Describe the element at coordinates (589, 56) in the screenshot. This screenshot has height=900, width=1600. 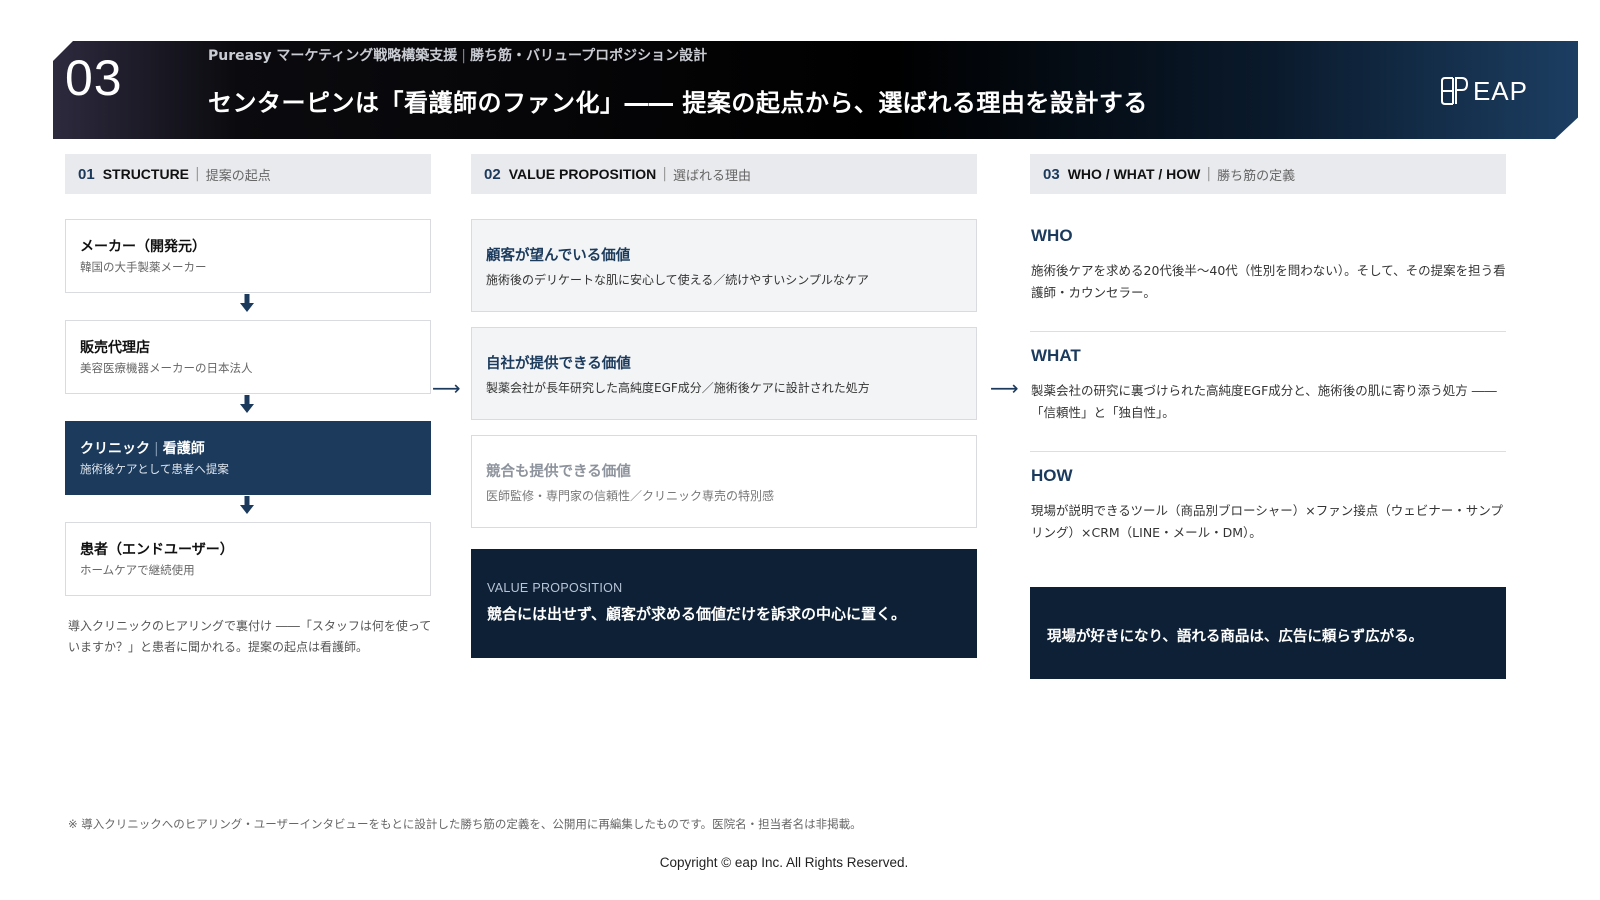
I see `header-subtitle-right: 勝ち筋・バリュープロポジション設計` at that location.